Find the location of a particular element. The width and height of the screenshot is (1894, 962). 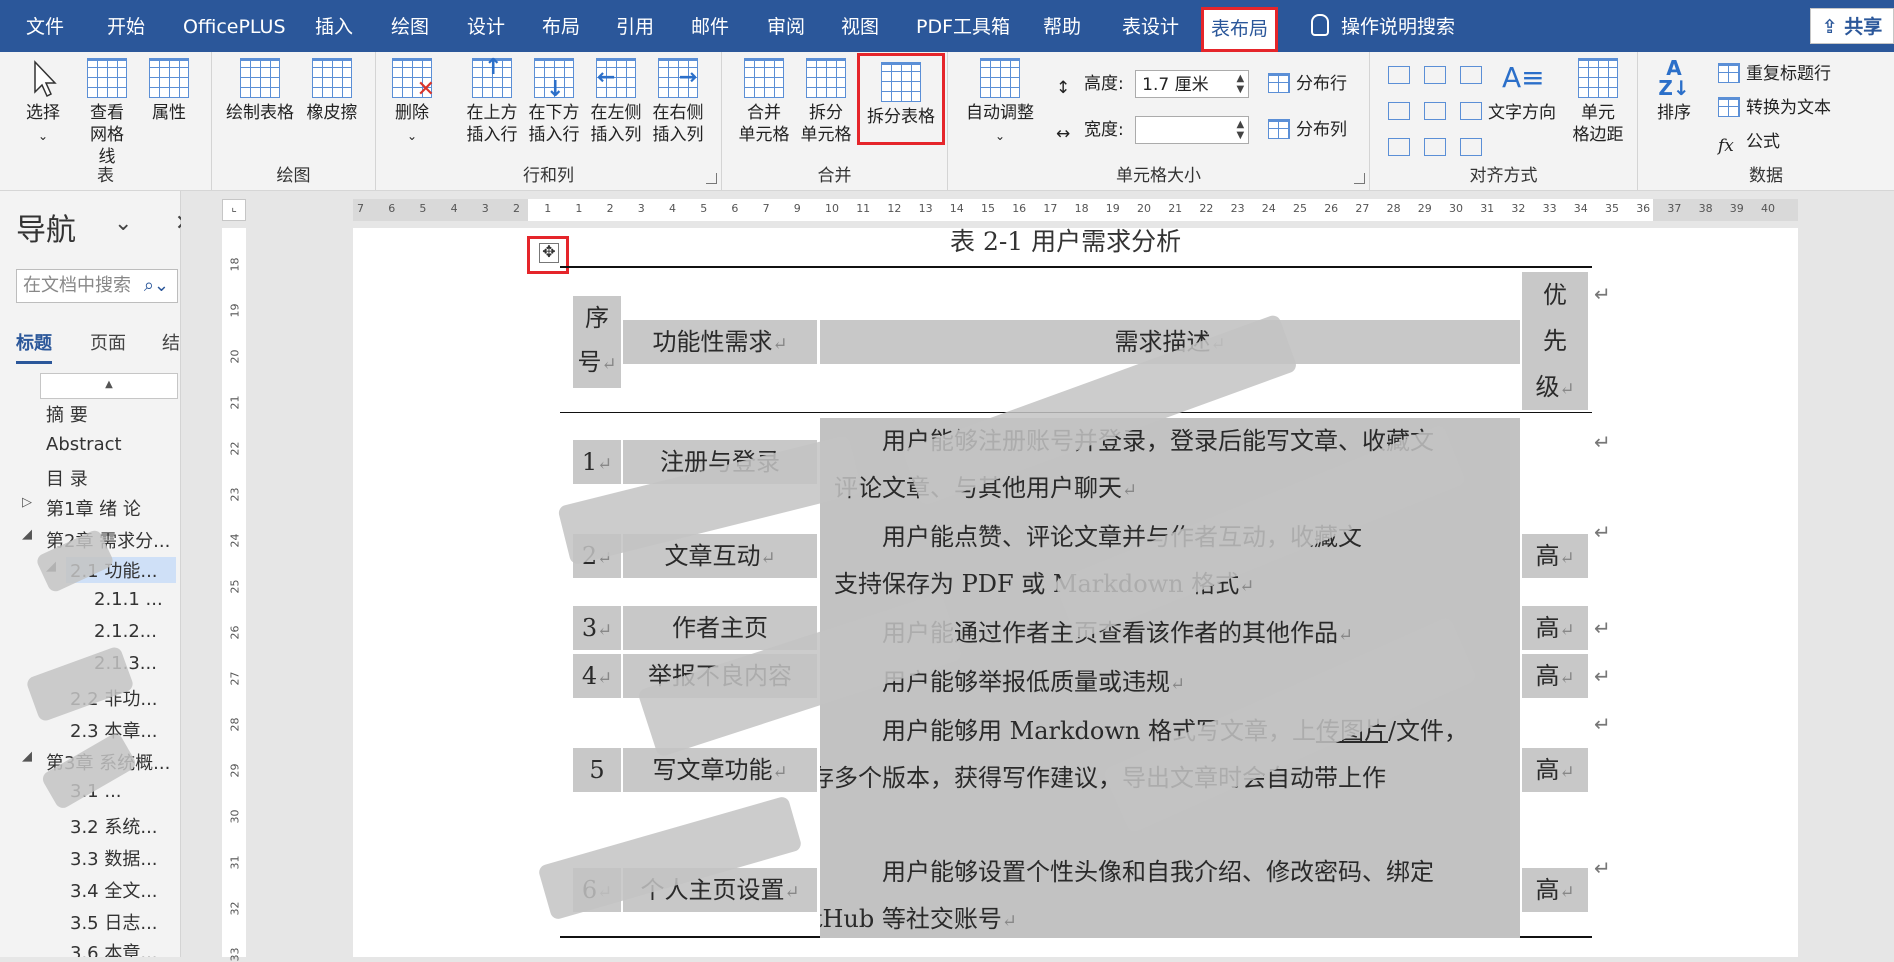

tab-mailings: 邮件 is located at coordinates (710, 26).